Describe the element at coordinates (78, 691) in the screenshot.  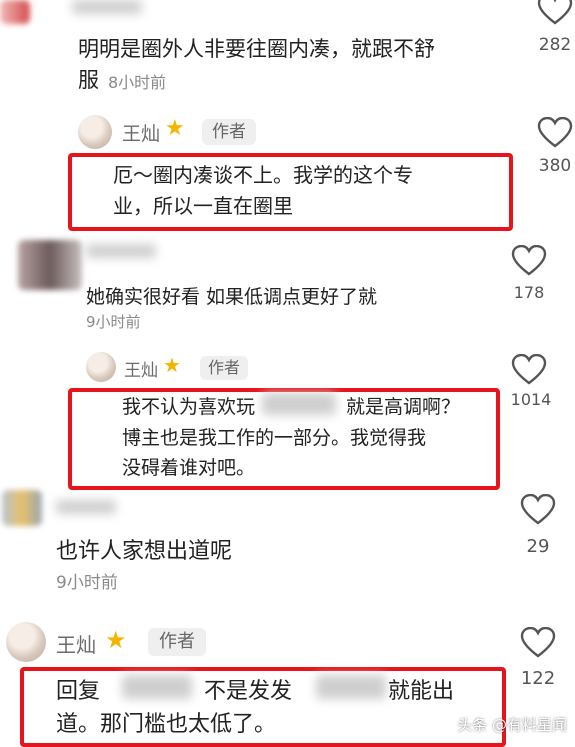
I see `reply-text: 回复` at that location.